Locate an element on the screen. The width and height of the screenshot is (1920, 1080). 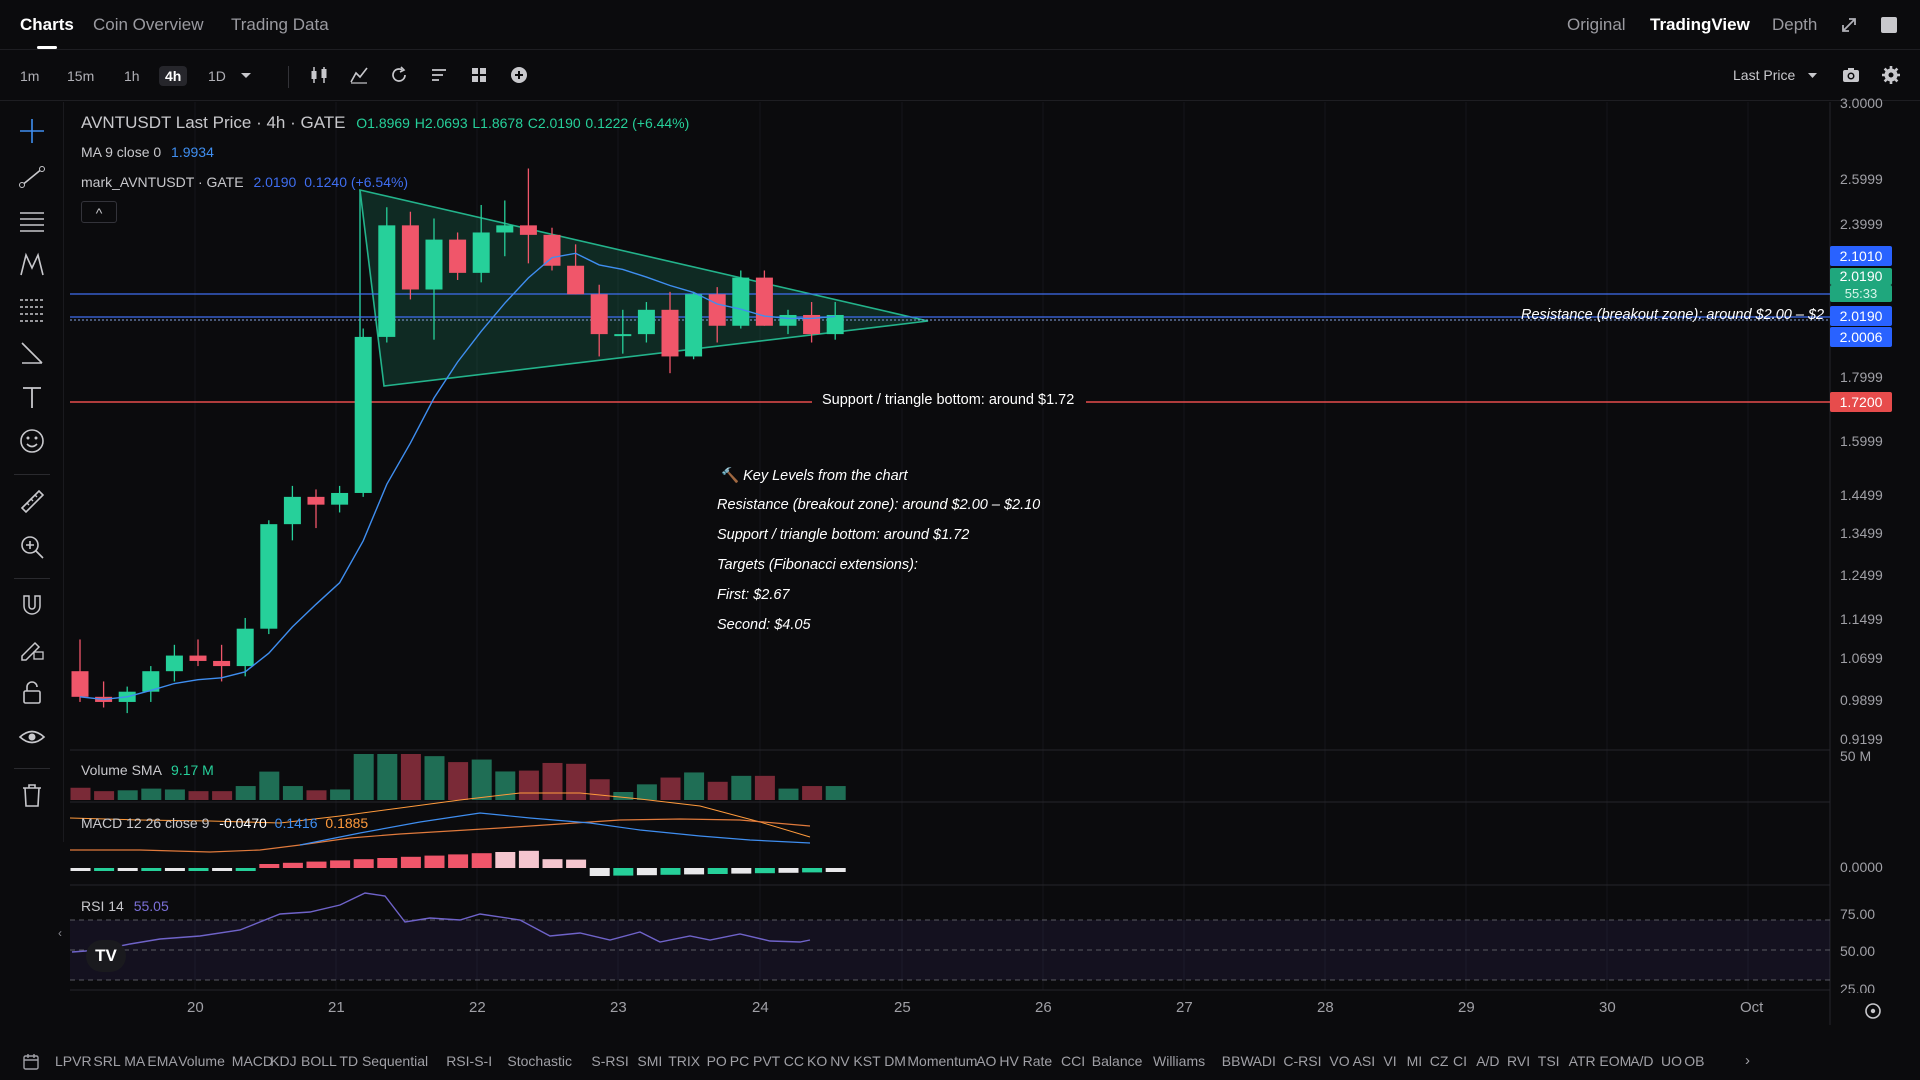
time-label: 29 is located at coordinates (1466, 1007).